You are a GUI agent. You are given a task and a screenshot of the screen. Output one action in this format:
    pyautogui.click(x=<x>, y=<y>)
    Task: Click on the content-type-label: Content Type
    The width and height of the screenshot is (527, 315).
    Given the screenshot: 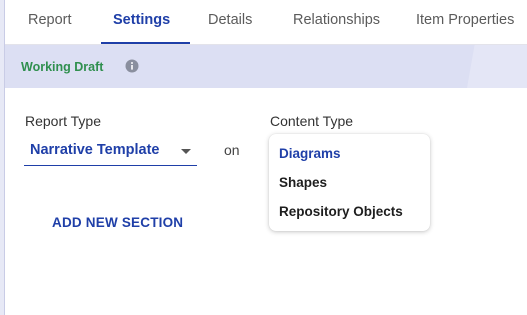 What is the action you would take?
    pyautogui.click(x=312, y=121)
    